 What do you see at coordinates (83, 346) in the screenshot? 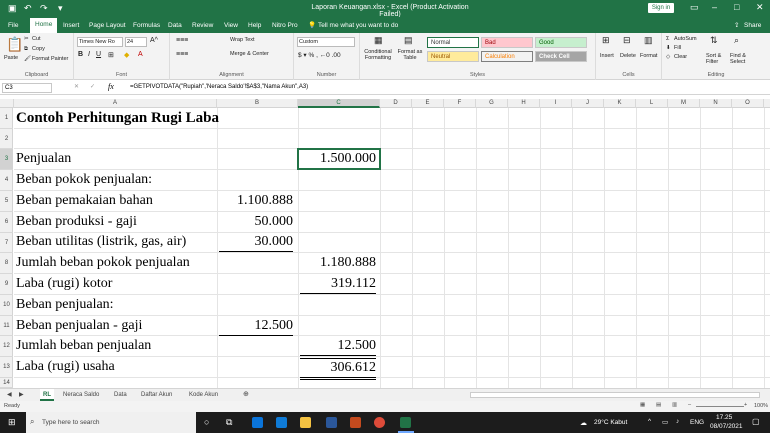
I see `cell-a12: Jumlah beban penjualan` at bounding box center [83, 346].